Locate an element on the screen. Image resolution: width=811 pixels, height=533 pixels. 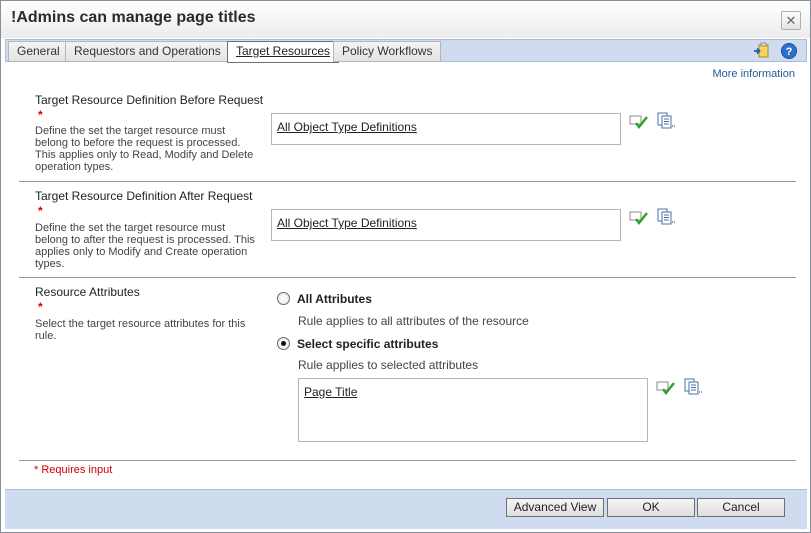
close-icon: ✕ is located at coordinates (791, 20).